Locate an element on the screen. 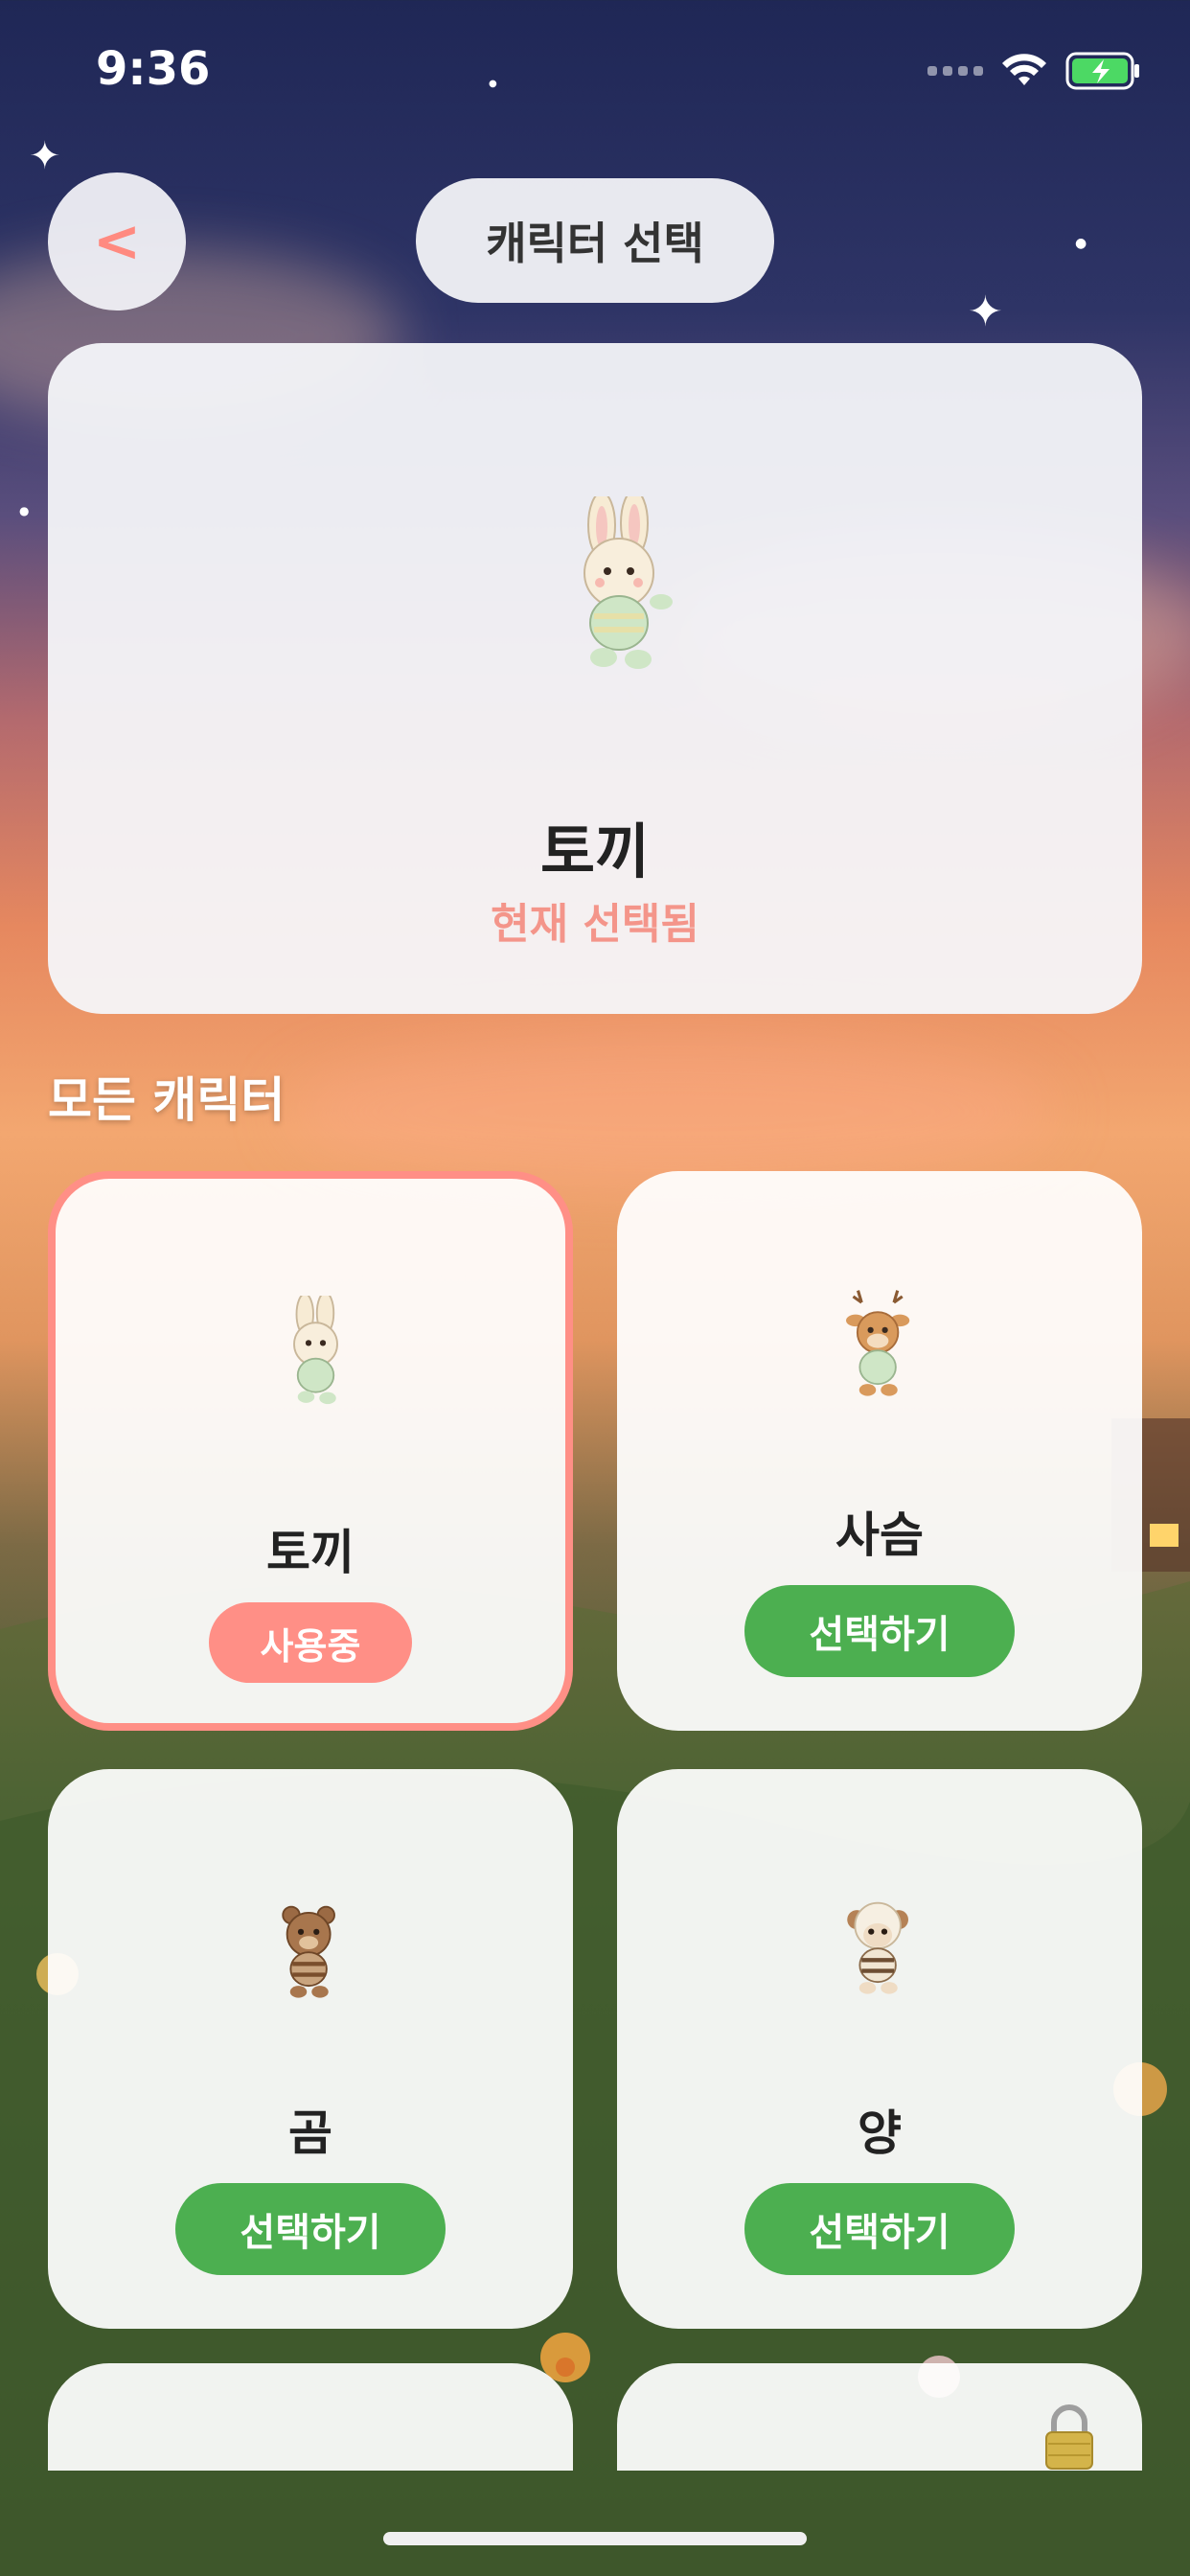 This screenshot has height=2576, width=1190. character-card-bear: 곰 선택하기 is located at coordinates (311, 2049).